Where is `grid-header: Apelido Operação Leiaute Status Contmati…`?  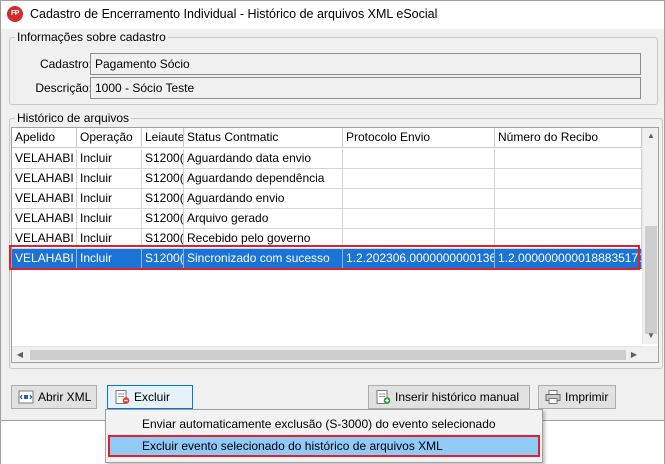 grid-header: Apelido Operação Leiaute Status Contmati… is located at coordinates (327, 138).